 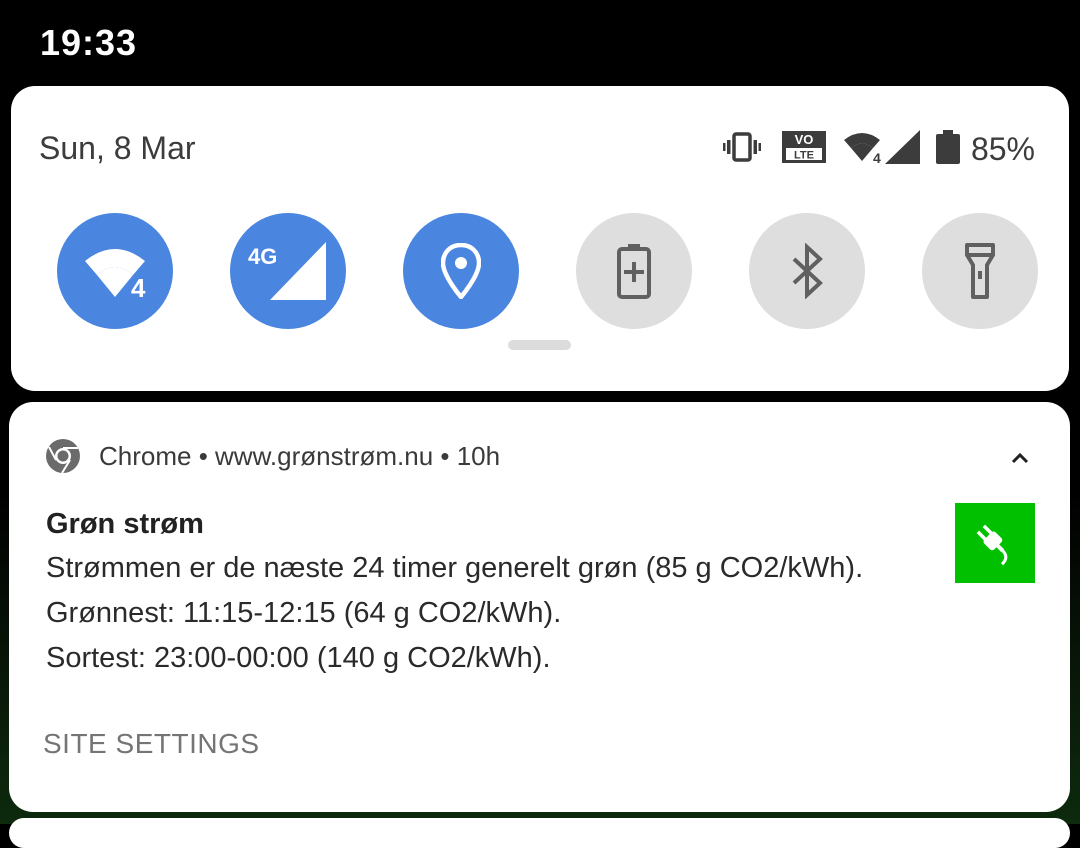 I want to click on vibrate-icon, so click(x=741, y=149).